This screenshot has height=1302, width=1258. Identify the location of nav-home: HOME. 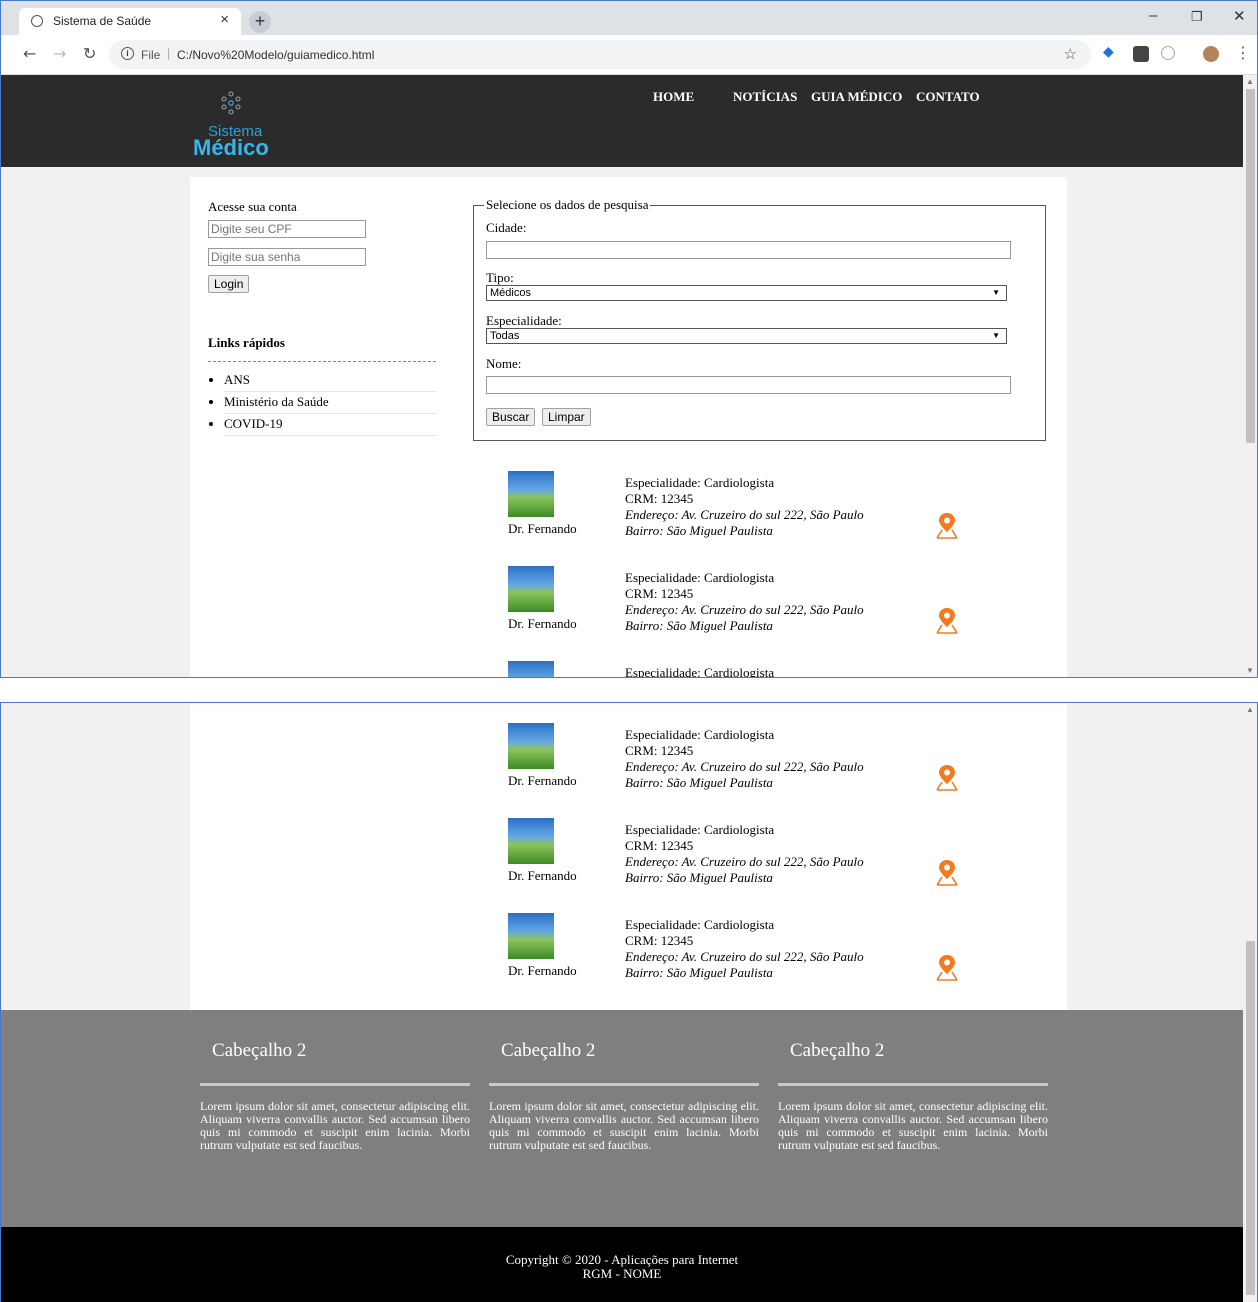
(673, 97).